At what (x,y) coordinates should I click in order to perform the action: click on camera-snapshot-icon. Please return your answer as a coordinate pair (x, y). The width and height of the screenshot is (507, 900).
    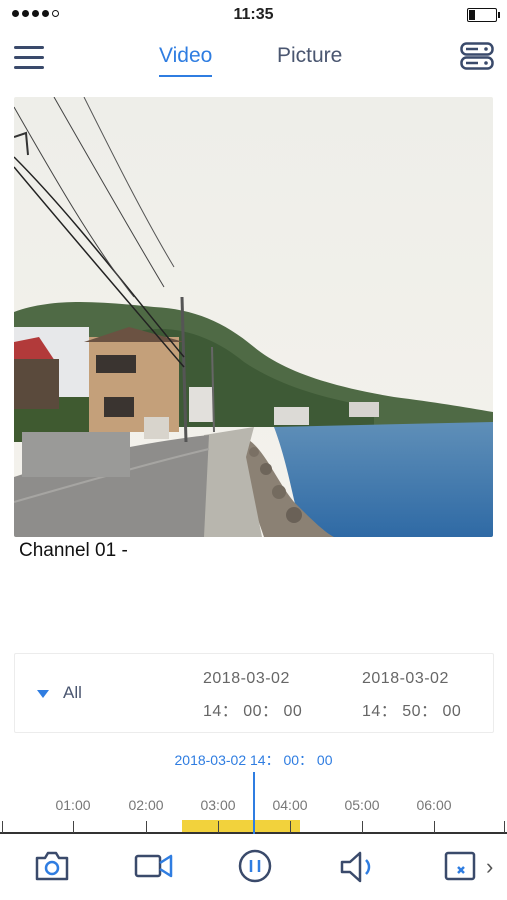
    Looking at the image, I should click on (52, 868).